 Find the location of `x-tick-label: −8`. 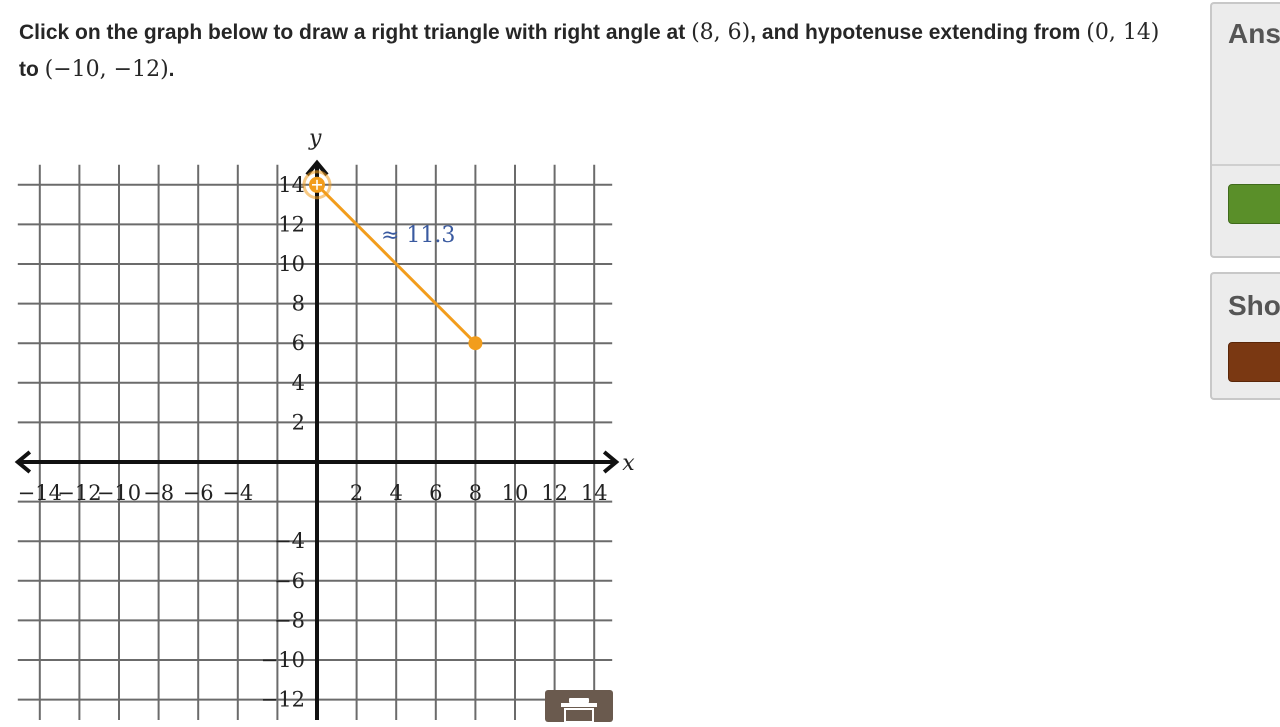

x-tick-label: −8 is located at coordinates (158, 493).